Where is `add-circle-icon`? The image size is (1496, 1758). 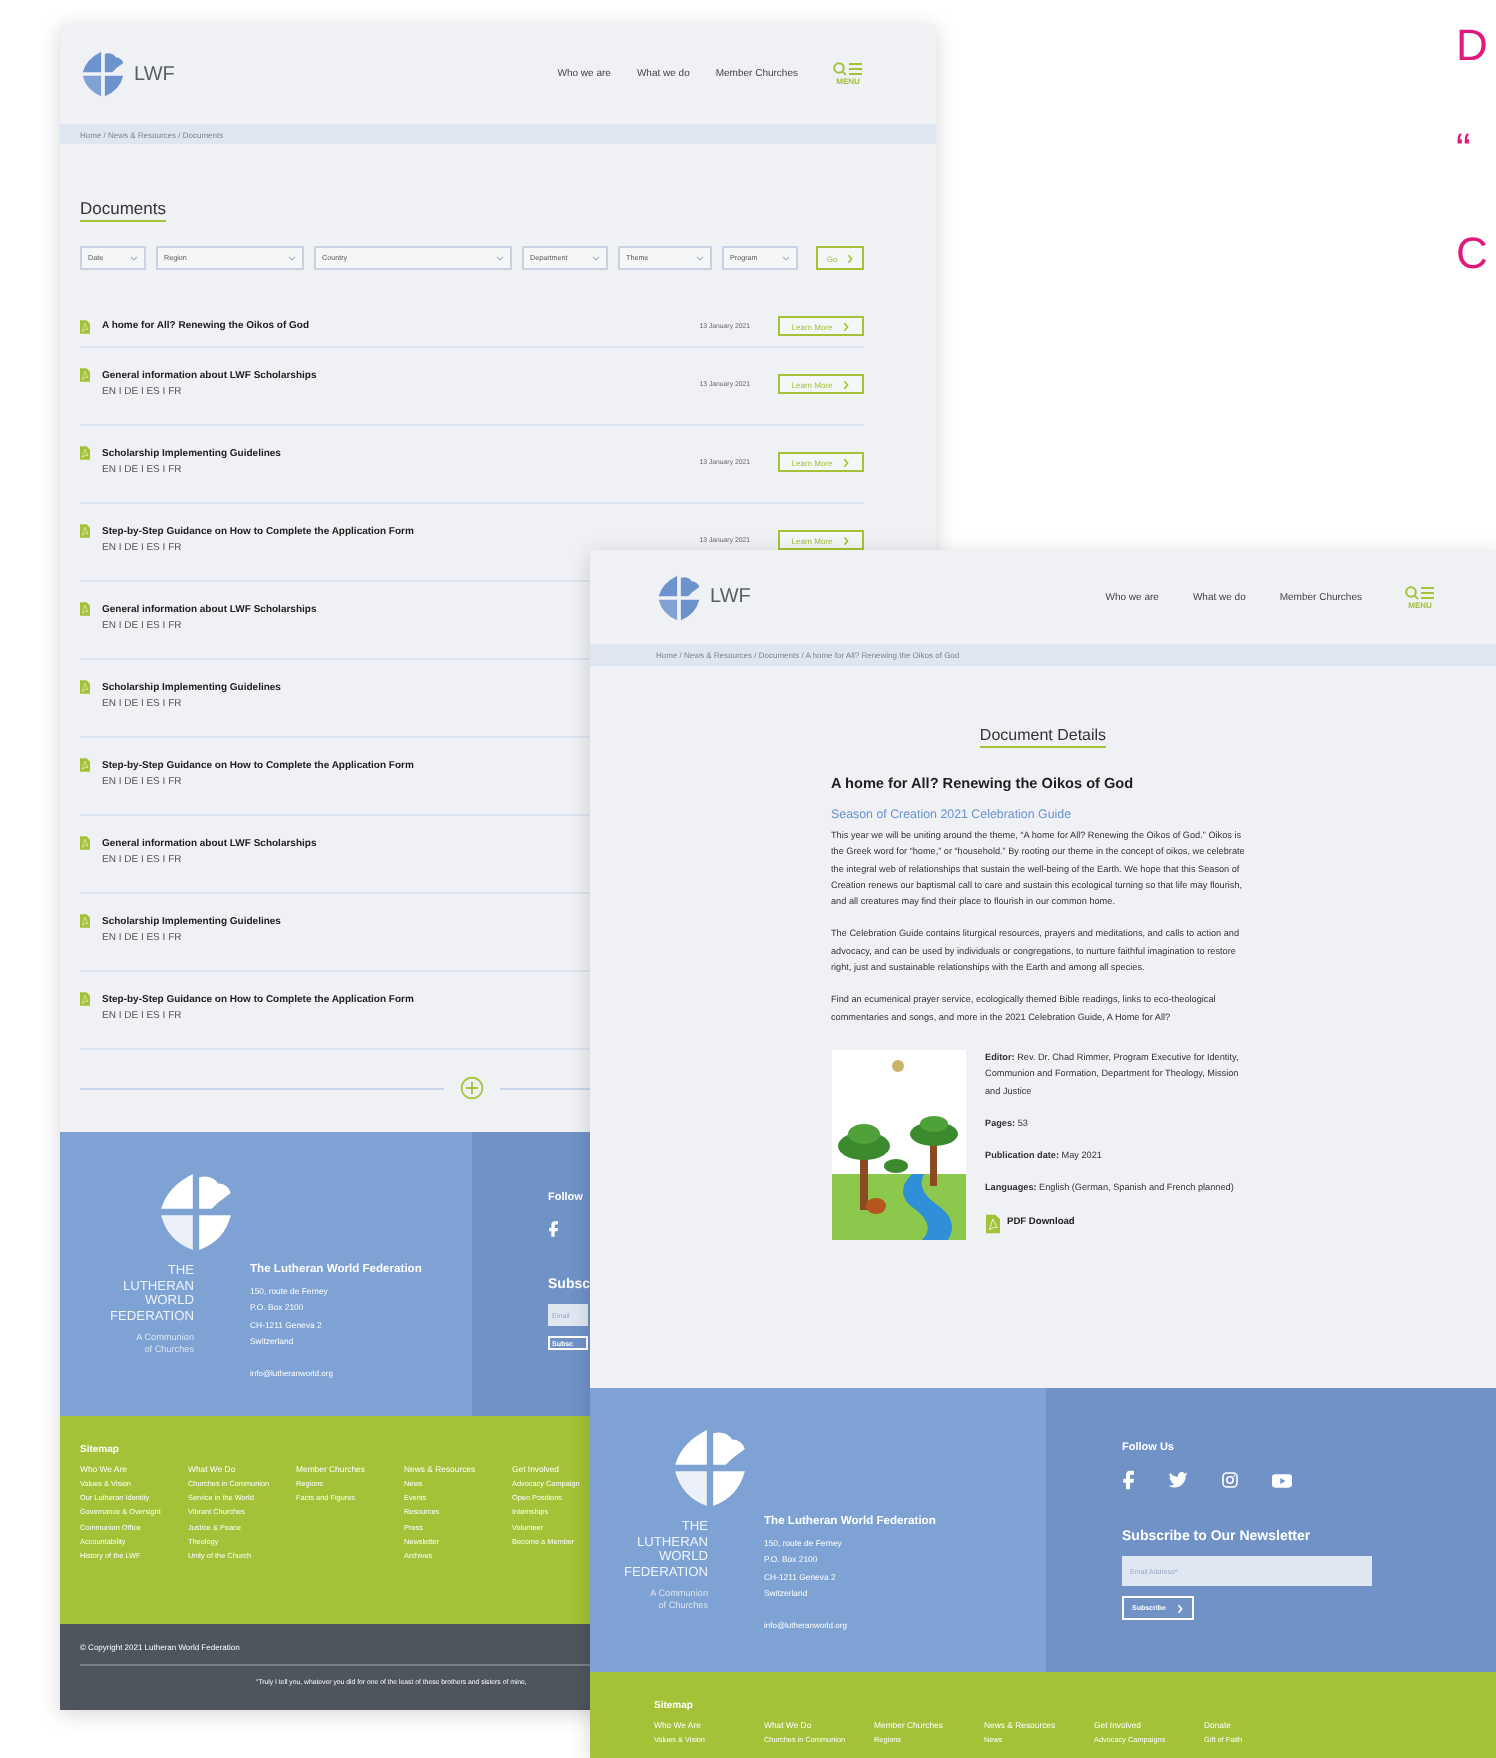
add-circle-icon is located at coordinates (472, 1088).